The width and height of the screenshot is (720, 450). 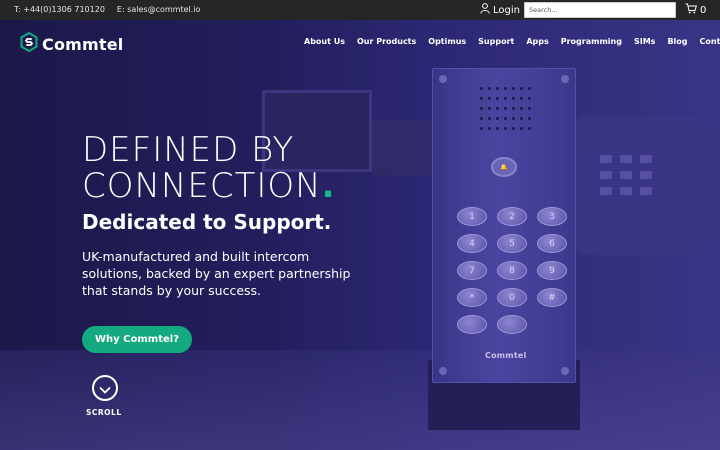 What do you see at coordinates (472, 243) in the screenshot?
I see `keypad-key: 4` at bounding box center [472, 243].